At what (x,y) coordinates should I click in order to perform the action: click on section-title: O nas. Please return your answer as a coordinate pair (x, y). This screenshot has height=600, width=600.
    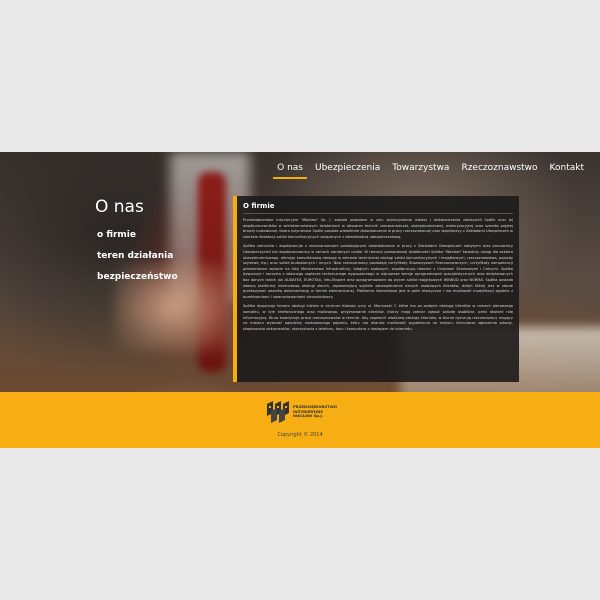
    Looking at the image, I should click on (119, 207).